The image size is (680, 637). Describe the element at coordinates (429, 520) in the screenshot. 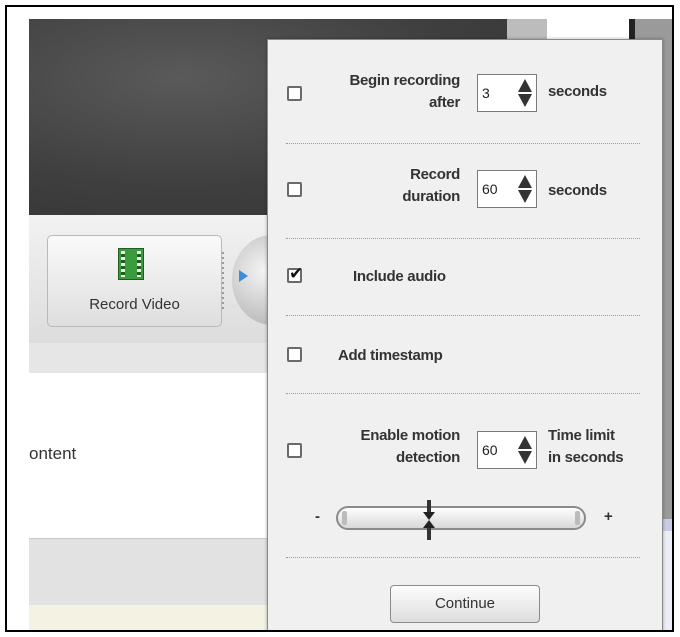

I see `slider-thumb` at that location.